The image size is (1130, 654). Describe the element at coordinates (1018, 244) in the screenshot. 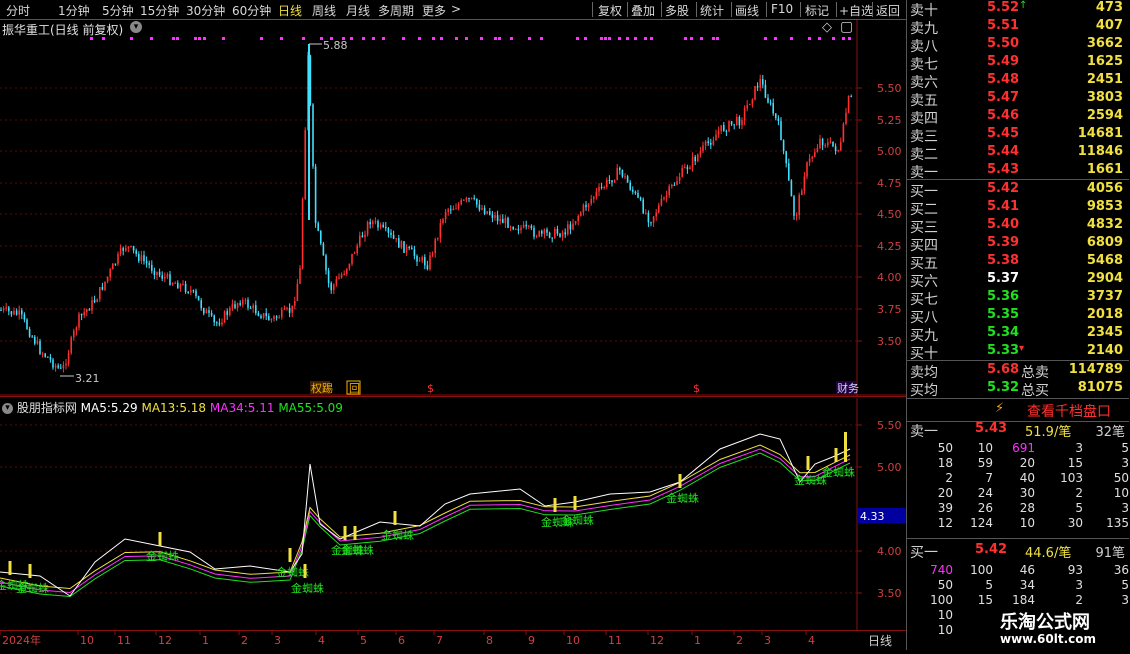

I see `bid-level-4: 买四 5.39 6809` at that location.